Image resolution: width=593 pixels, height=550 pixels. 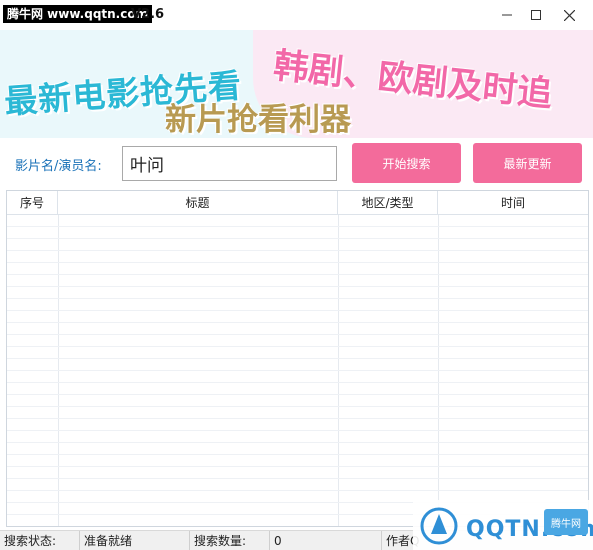 I want to click on search-input, so click(x=229, y=163).